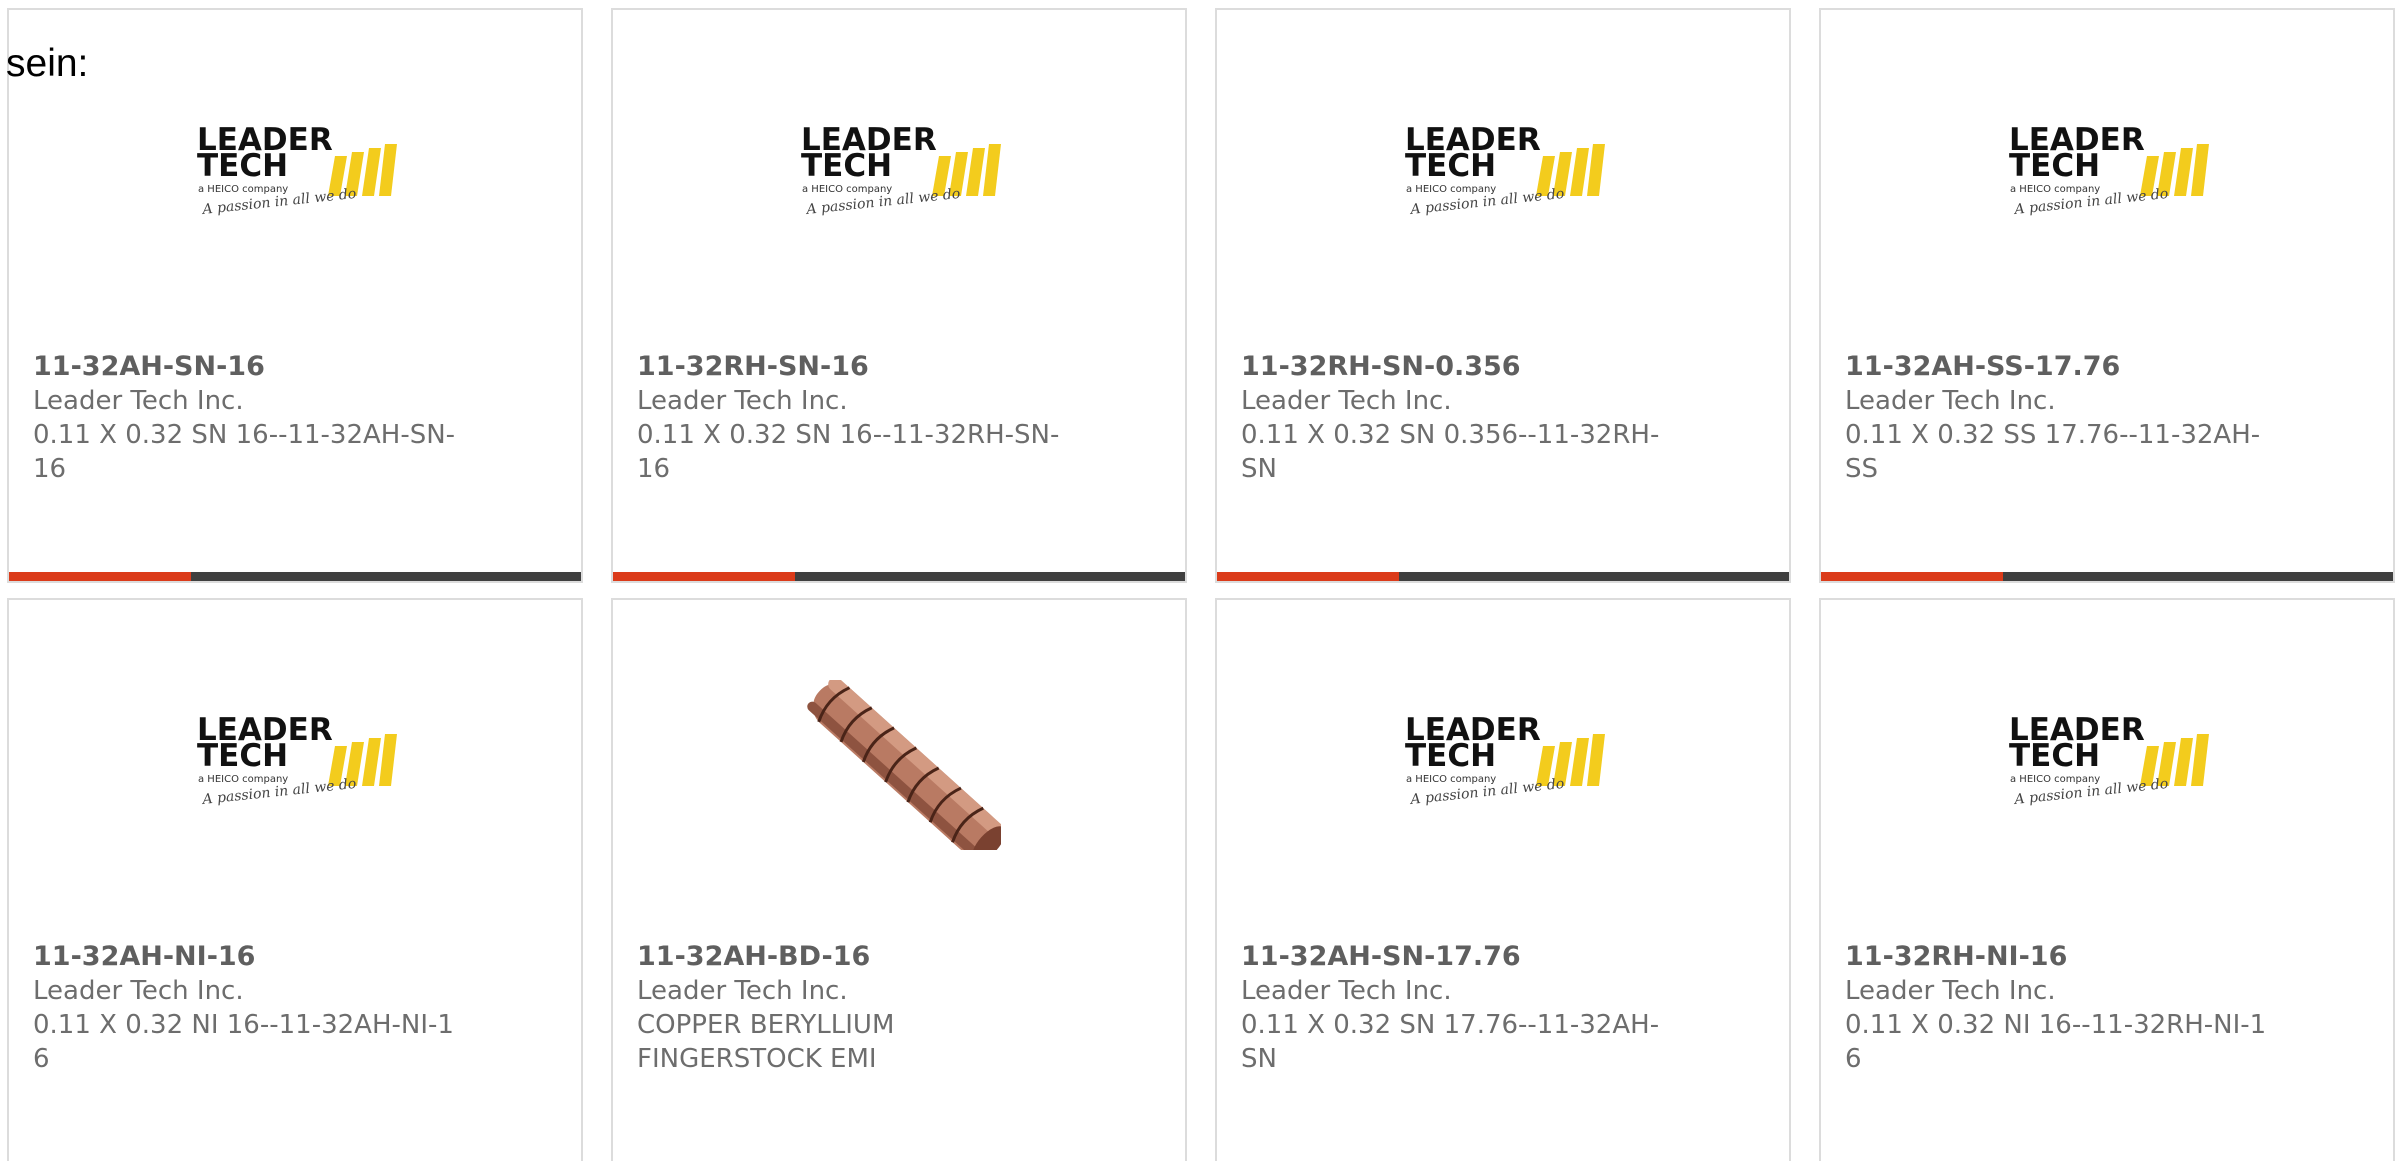 The image size is (2400, 1161). Describe the element at coordinates (258, 367) in the screenshot. I see `part-number: 11-32AH-SN-16` at that location.